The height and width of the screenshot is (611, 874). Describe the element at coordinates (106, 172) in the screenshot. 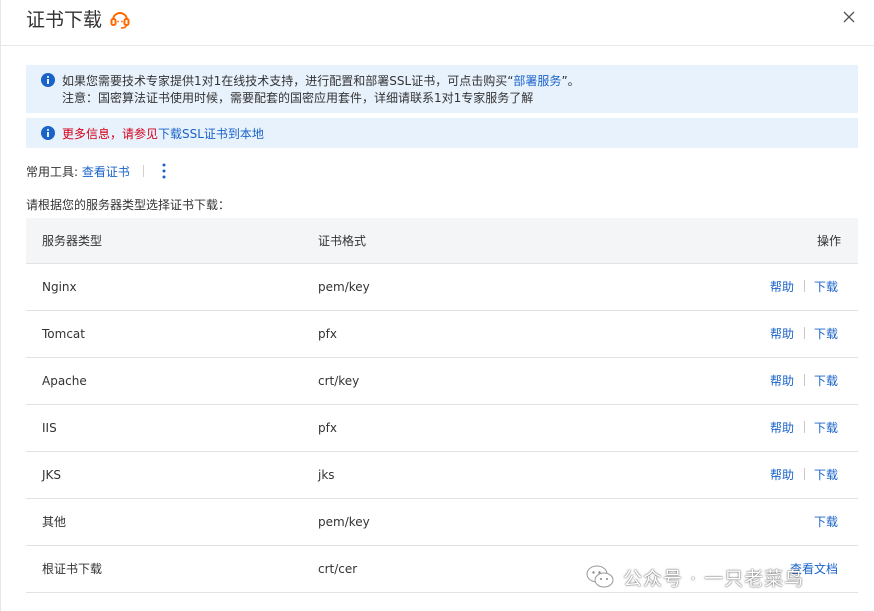

I see `view-cert-link: 查看证书` at that location.